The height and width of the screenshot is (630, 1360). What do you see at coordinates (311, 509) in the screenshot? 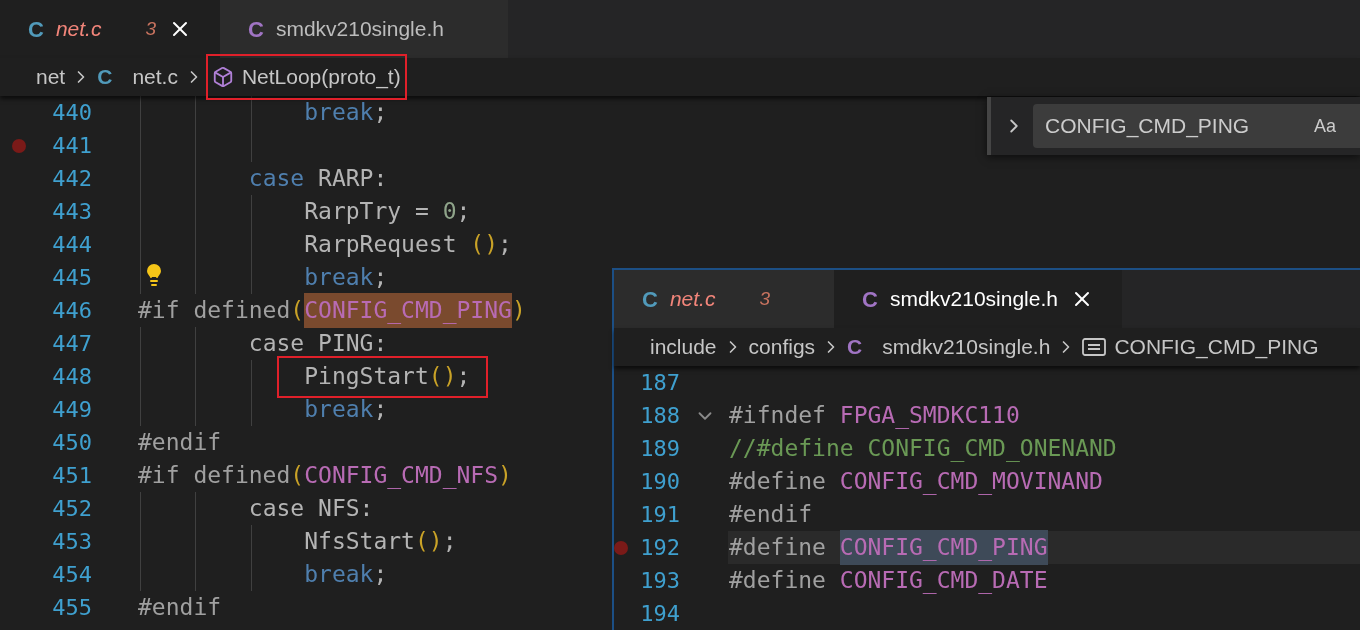
I see `code-line: case NFS:` at bounding box center [311, 509].